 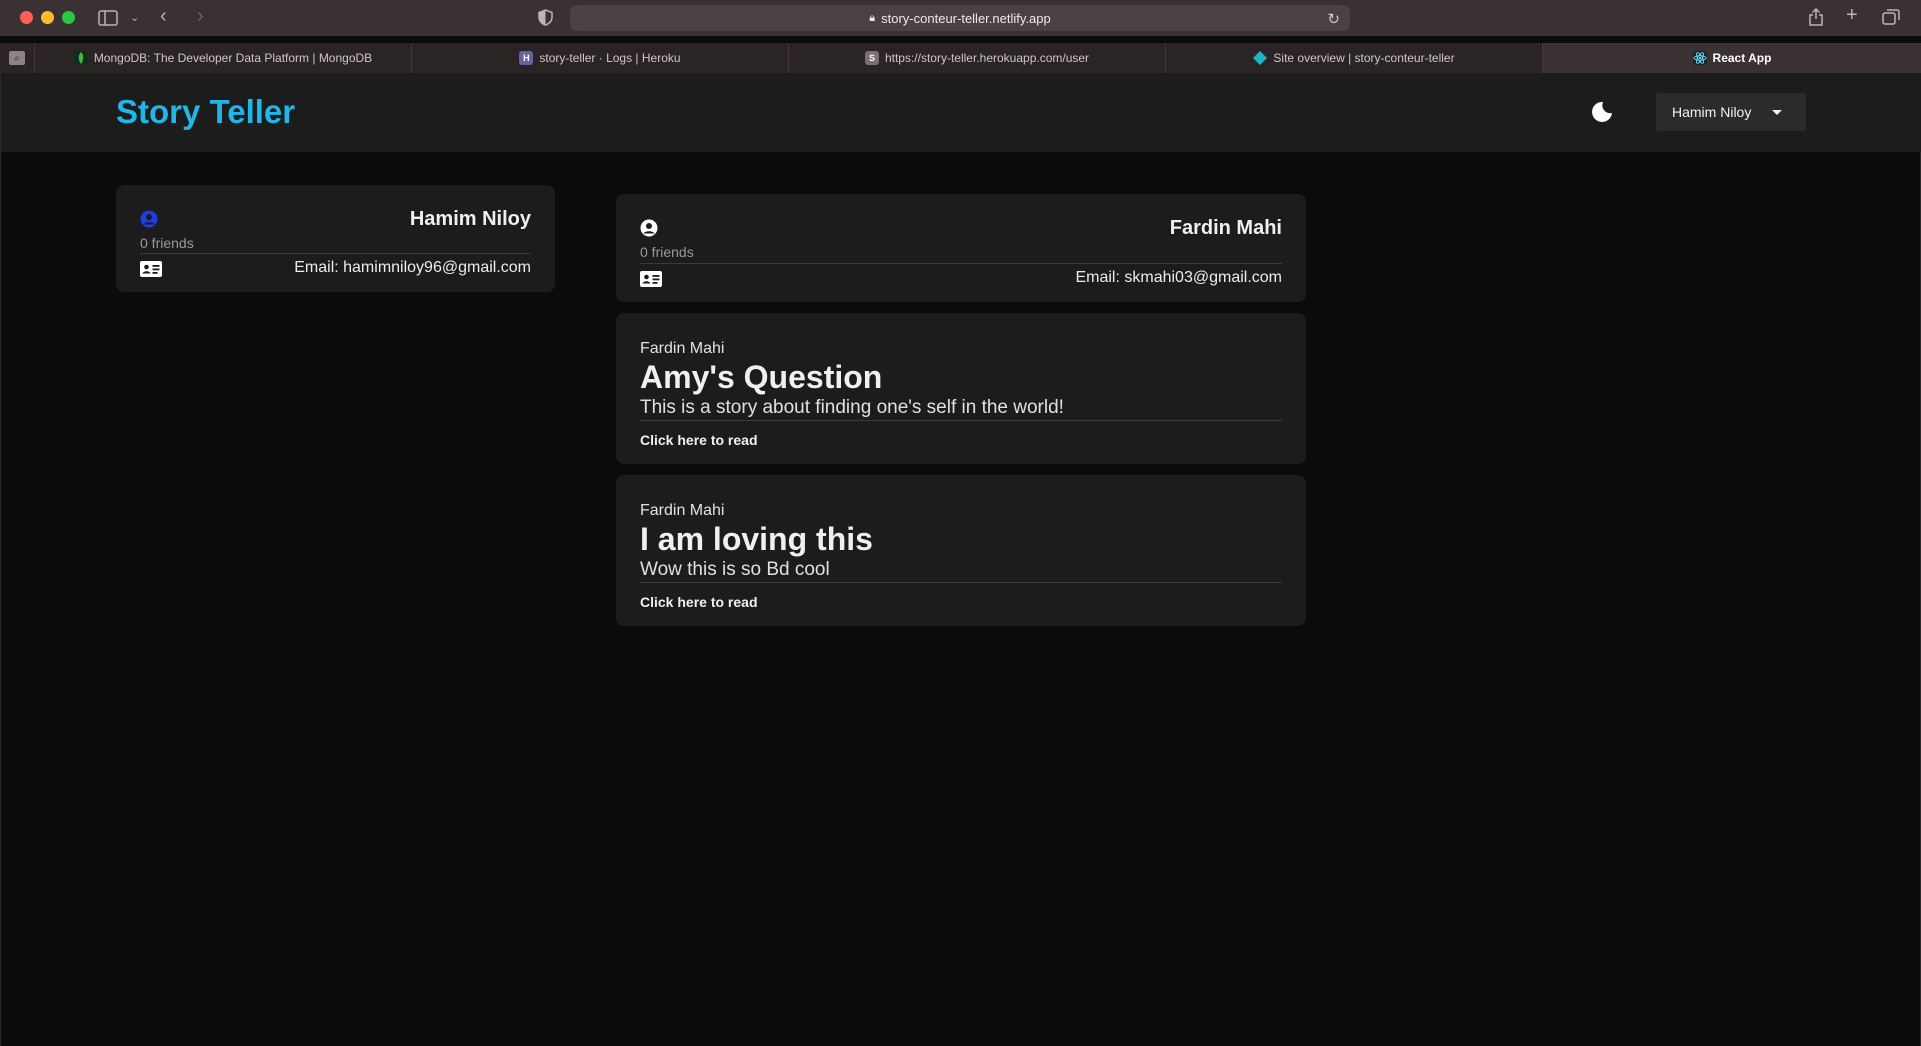 What do you see at coordinates (1891, 19) in the screenshot?
I see `tab-overview-icon` at bounding box center [1891, 19].